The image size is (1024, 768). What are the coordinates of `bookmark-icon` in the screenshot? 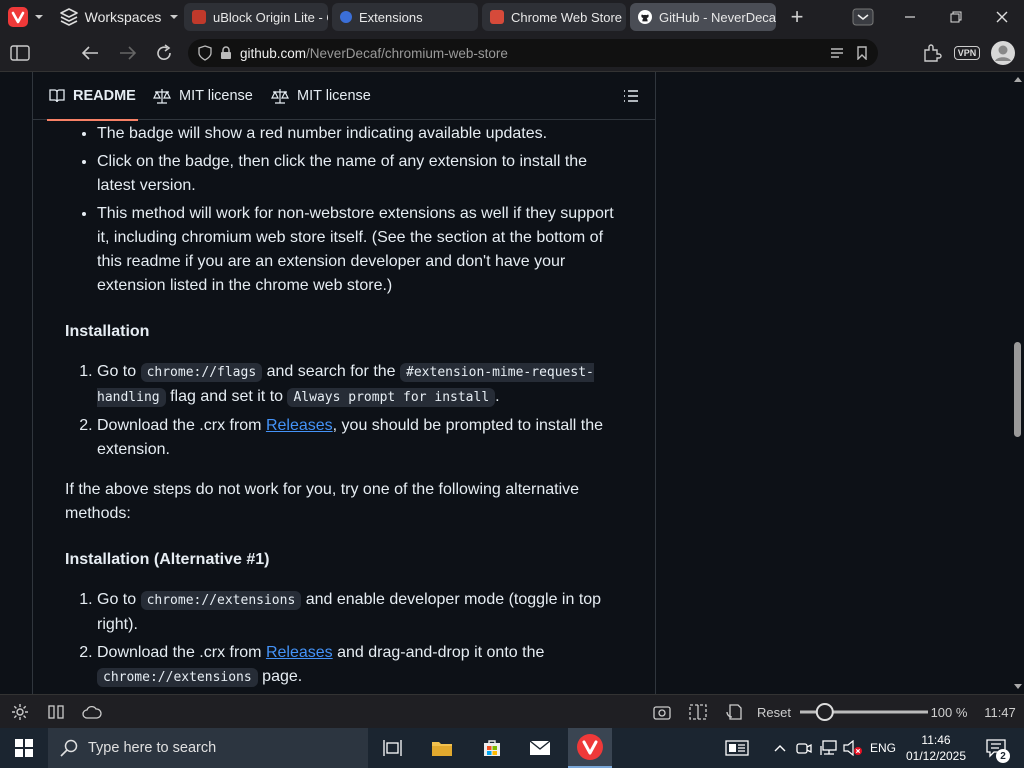 It's located at (862, 53).